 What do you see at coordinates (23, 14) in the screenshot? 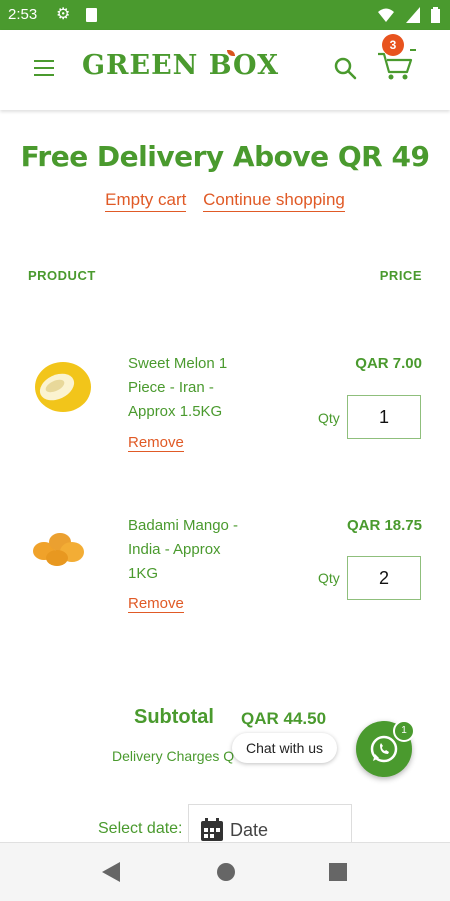
I see `status-time: 2:53` at bounding box center [23, 14].